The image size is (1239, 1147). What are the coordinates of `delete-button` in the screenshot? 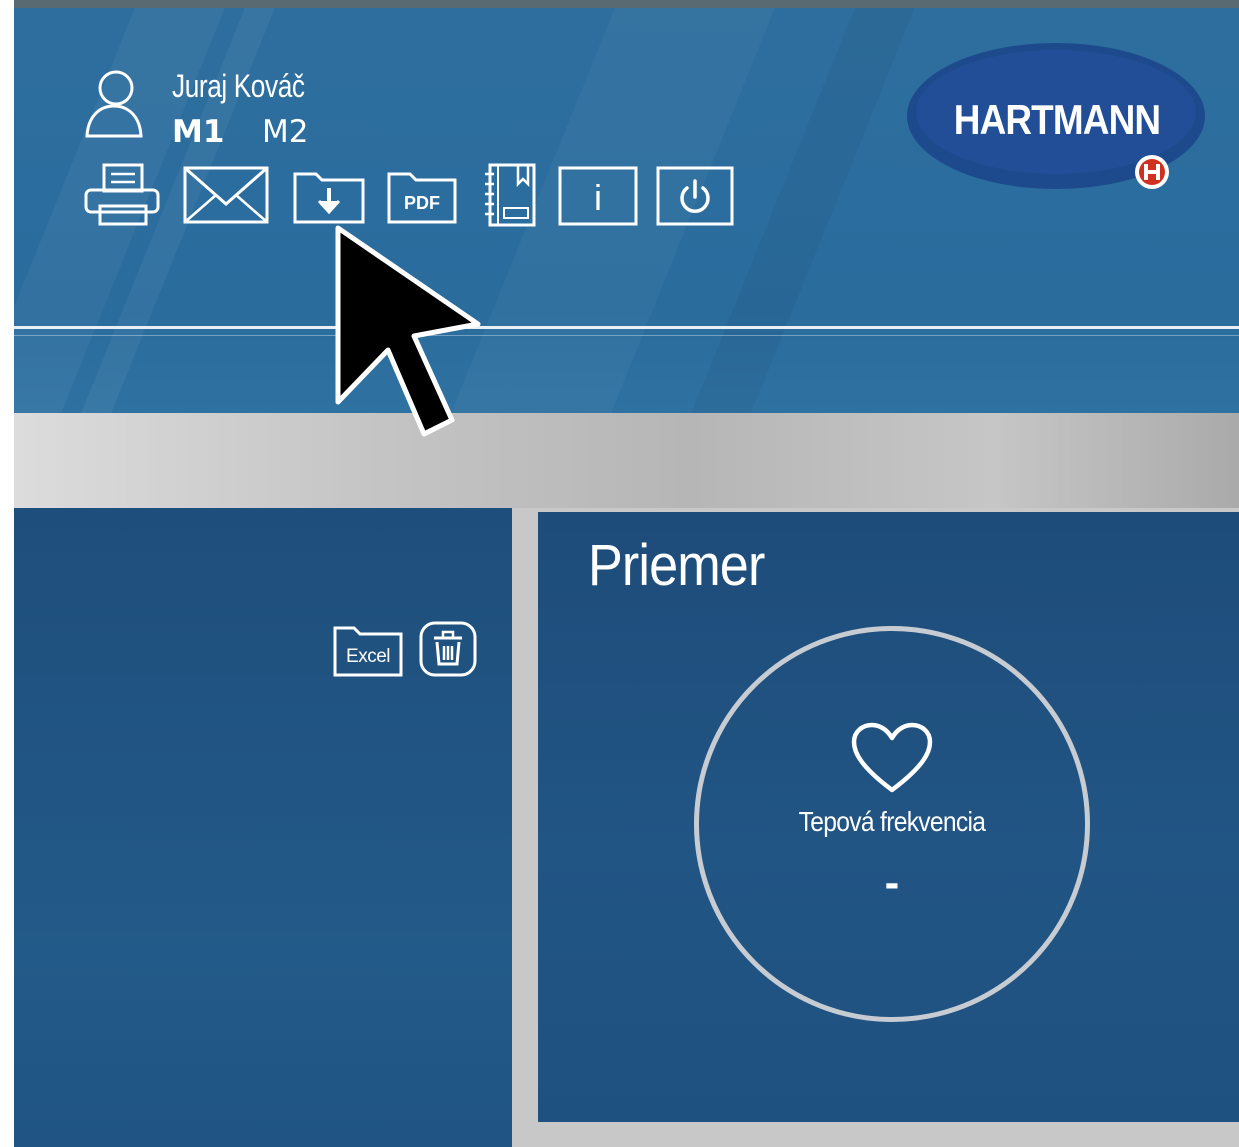 It's located at (448, 649).